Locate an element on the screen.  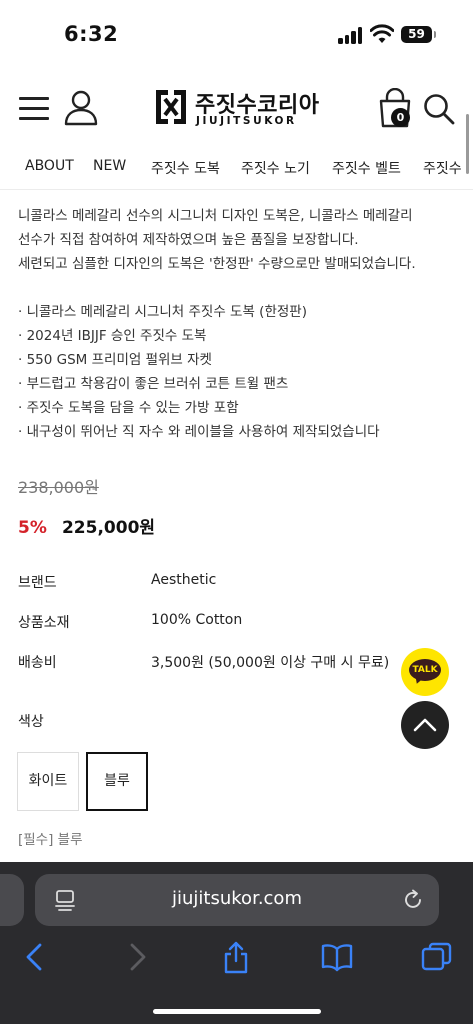
description-line: 선수가 직접 참여하여 제작하였으며 높은 품질을 보장합니다. is located at coordinates (188, 240).